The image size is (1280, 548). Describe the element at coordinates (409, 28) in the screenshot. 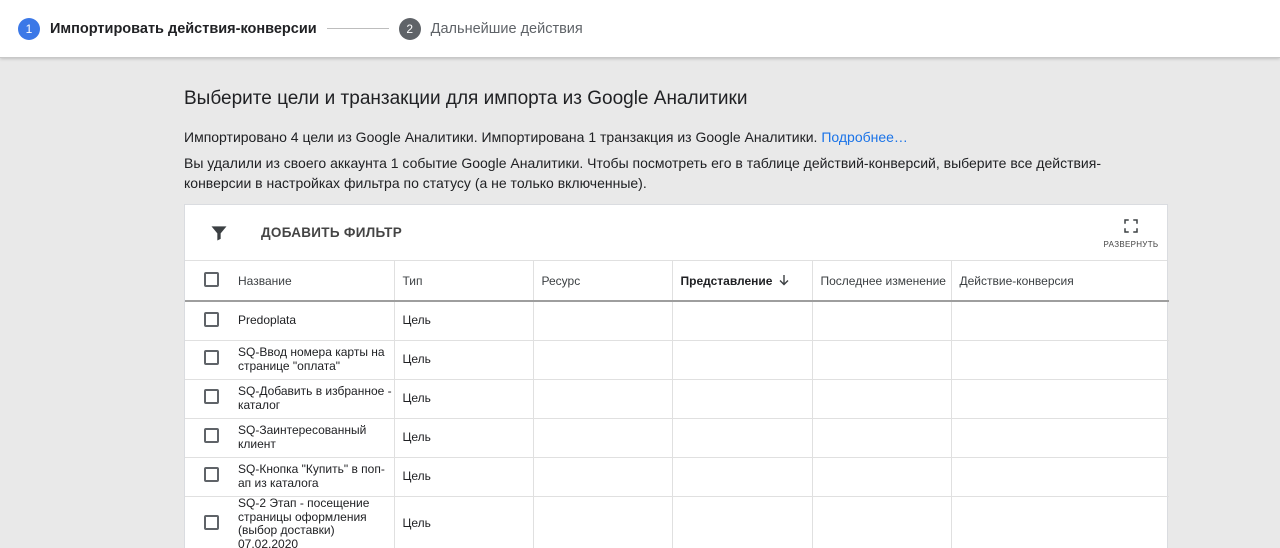

I see `step-number: 2` at that location.